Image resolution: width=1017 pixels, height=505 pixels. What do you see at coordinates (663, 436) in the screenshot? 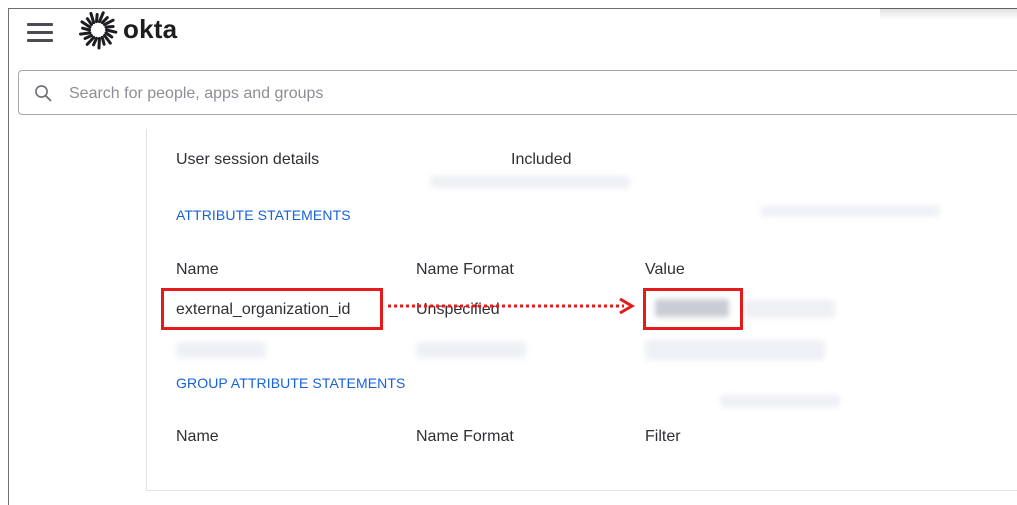
I see `group-column-header-filter: Filter` at bounding box center [663, 436].